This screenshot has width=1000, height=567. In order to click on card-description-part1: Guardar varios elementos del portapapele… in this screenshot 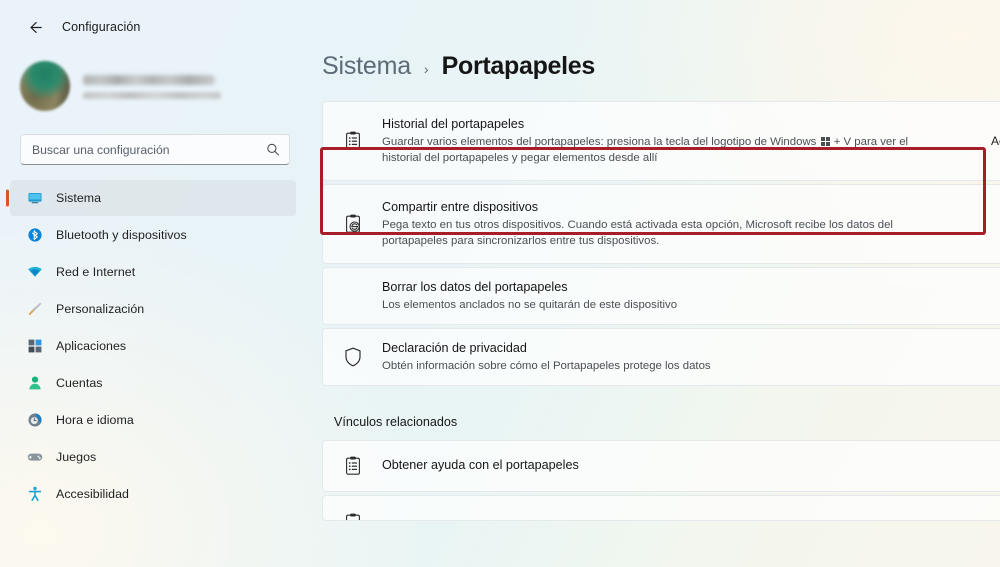, I will do `click(601, 142)`.